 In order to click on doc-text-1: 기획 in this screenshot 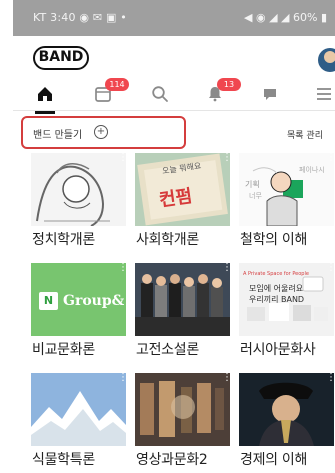, I will do `click(252, 184)`.